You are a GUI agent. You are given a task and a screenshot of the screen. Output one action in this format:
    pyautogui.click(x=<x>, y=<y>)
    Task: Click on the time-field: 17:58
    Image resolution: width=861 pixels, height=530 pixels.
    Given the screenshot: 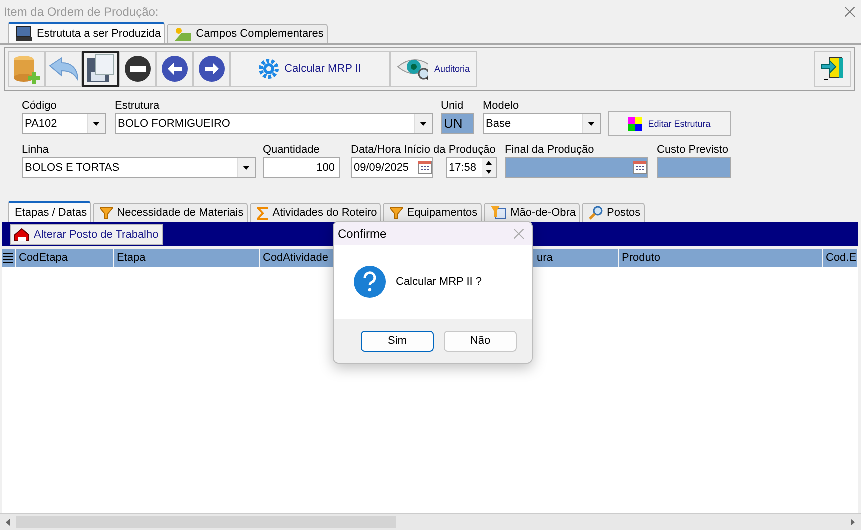 What is the action you would take?
    pyautogui.click(x=471, y=167)
    